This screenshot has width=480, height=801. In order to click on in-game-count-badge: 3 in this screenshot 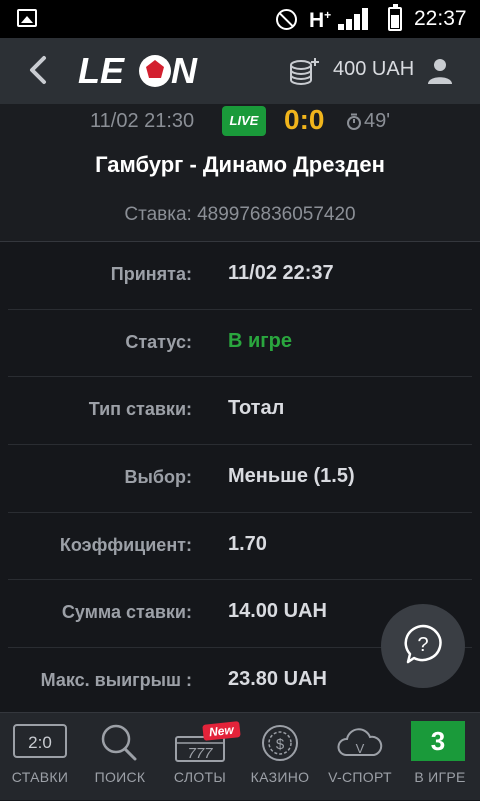, I will do `click(438, 741)`.